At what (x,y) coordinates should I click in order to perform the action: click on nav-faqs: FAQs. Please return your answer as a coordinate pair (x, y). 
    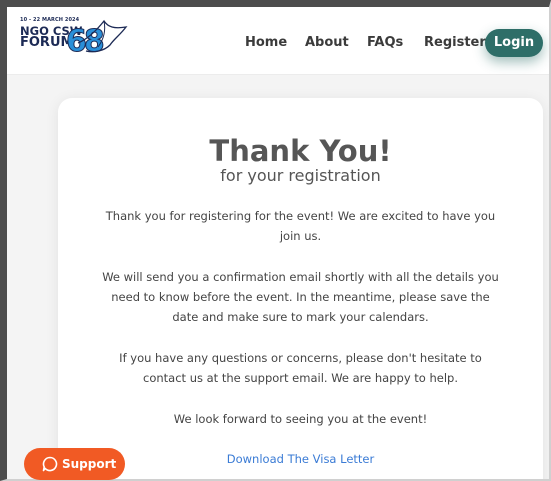
    Looking at the image, I should click on (385, 42).